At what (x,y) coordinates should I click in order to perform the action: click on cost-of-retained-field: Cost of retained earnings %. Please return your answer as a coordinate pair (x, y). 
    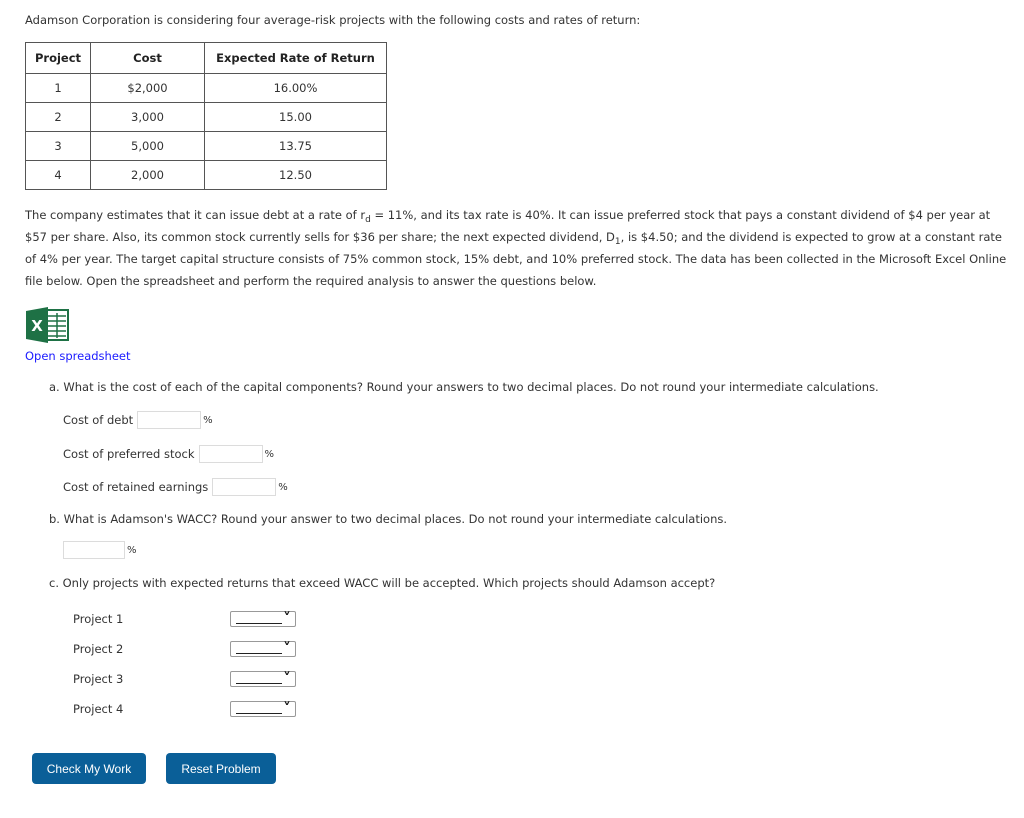
    Looking at the image, I should click on (175, 487).